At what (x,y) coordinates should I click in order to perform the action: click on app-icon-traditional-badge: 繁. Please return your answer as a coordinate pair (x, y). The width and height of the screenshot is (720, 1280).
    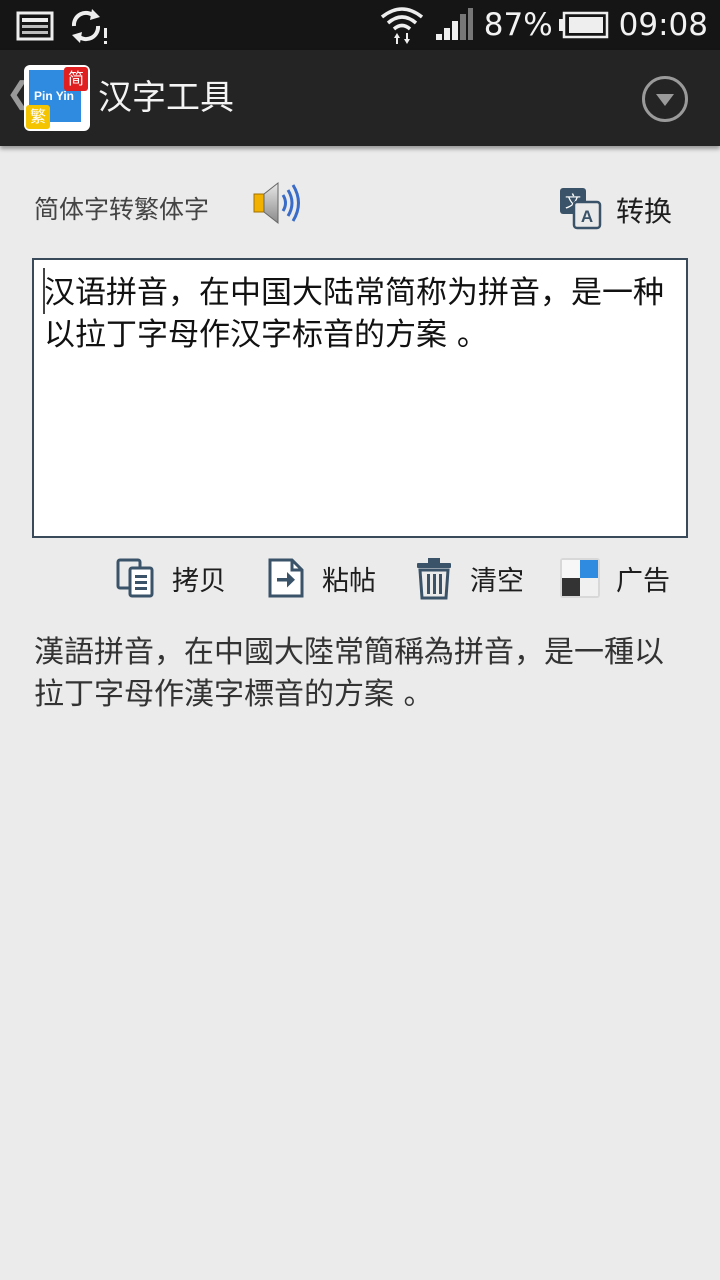
    Looking at the image, I should click on (38, 117).